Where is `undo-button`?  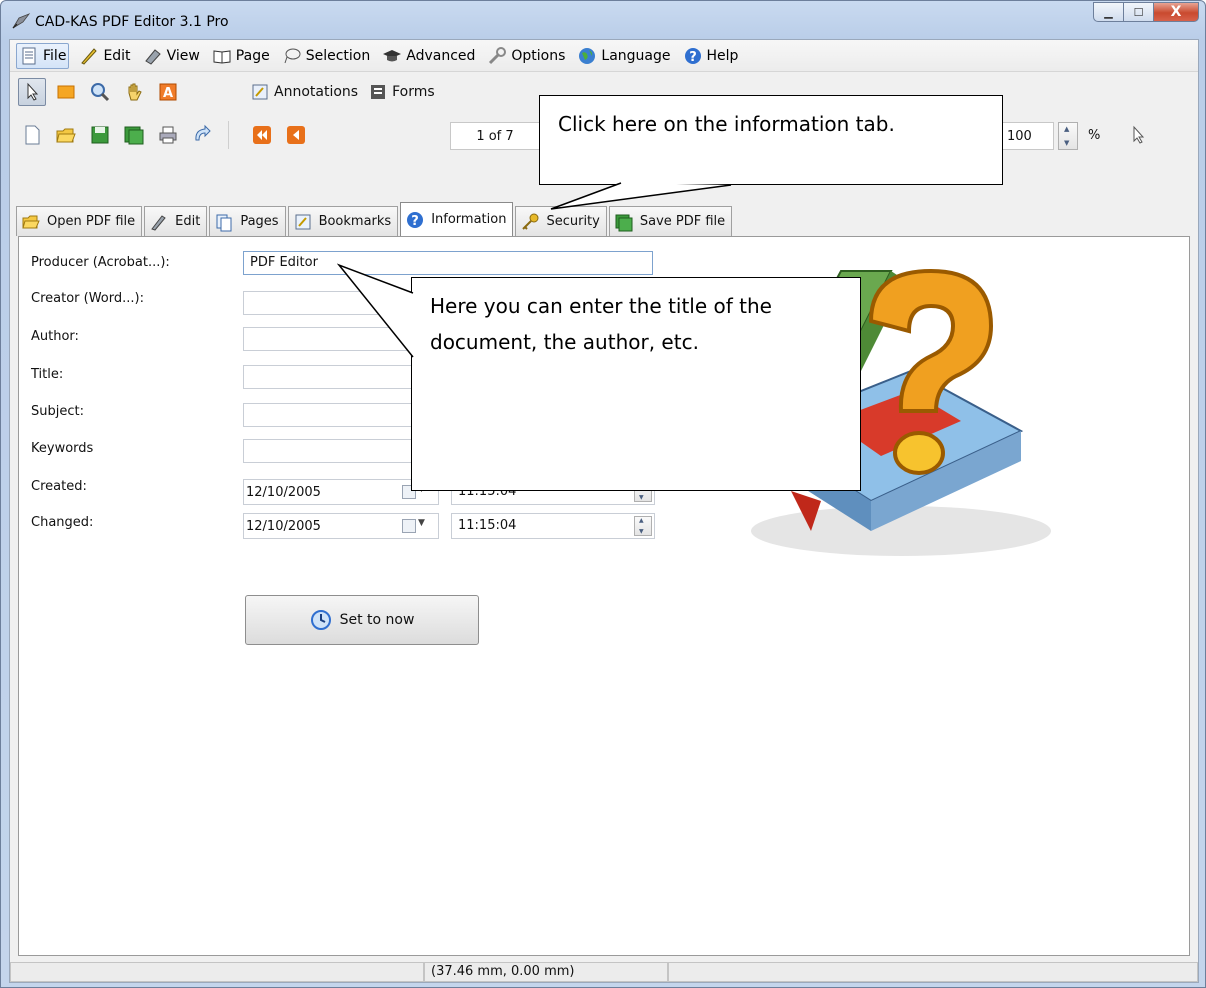
undo-button is located at coordinates (202, 135).